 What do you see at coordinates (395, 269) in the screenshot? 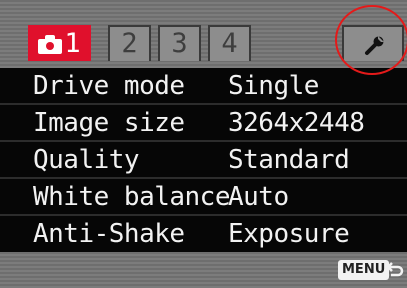
I see `return-arrow-icon` at bounding box center [395, 269].